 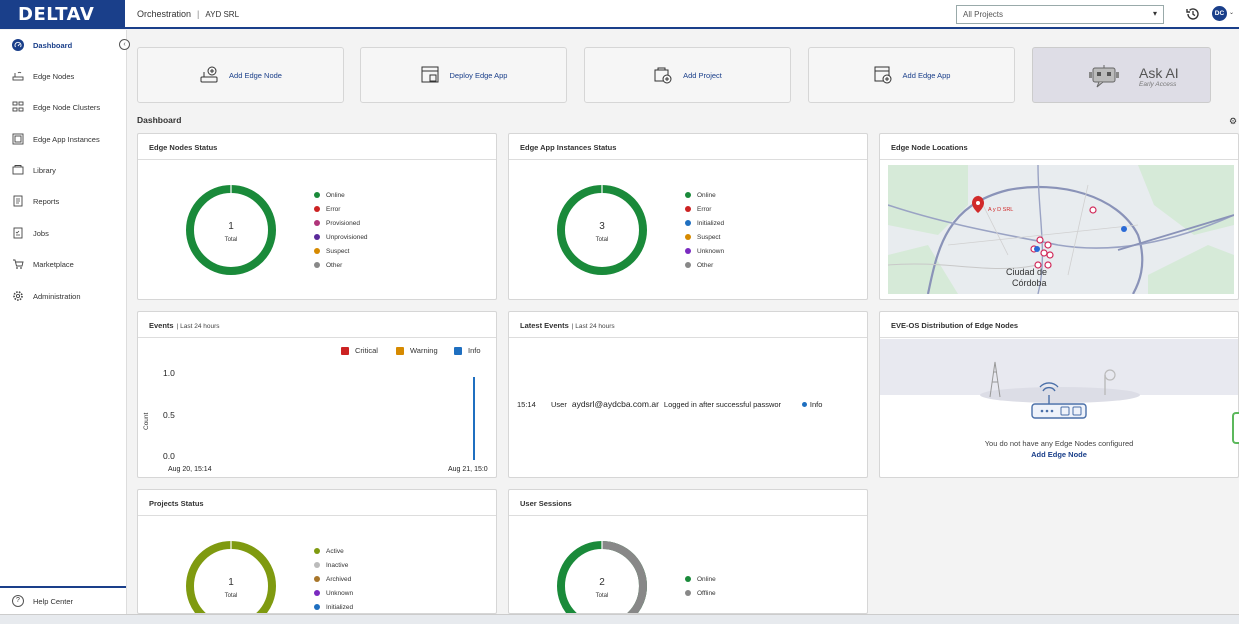 What do you see at coordinates (317, 503) in the screenshot?
I see `panel-title: Projects Status` at bounding box center [317, 503].